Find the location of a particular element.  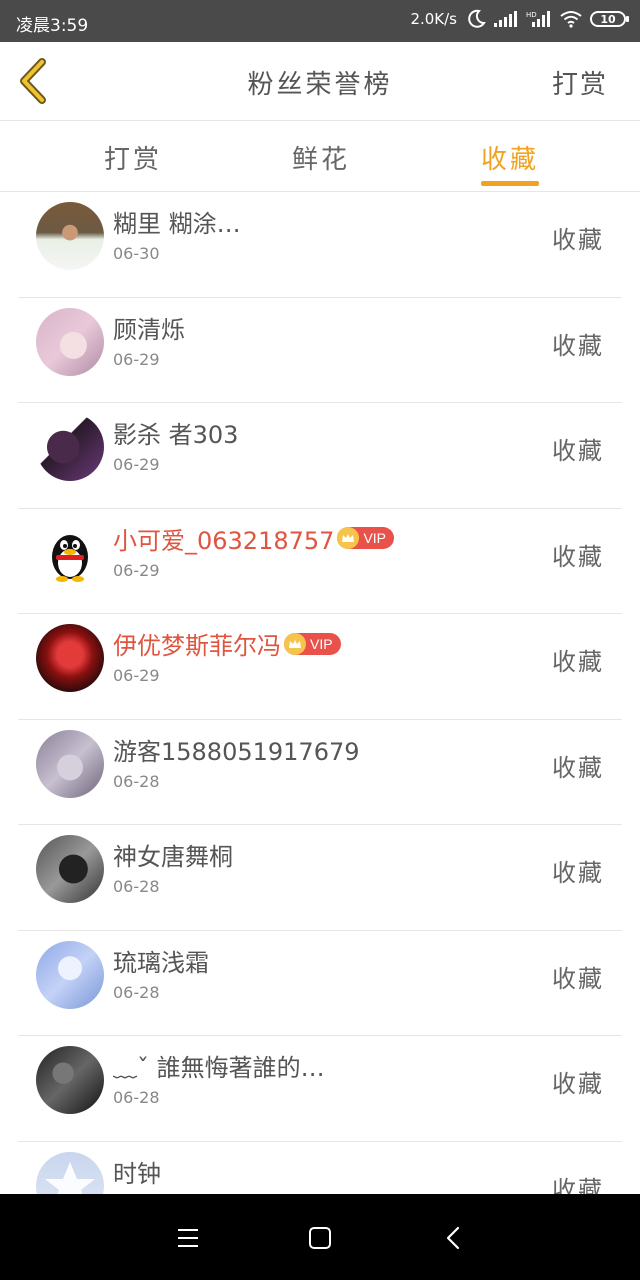

list-item: 小可爱_063218757 VIP 06-29 收藏 is located at coordinates (320, 562).